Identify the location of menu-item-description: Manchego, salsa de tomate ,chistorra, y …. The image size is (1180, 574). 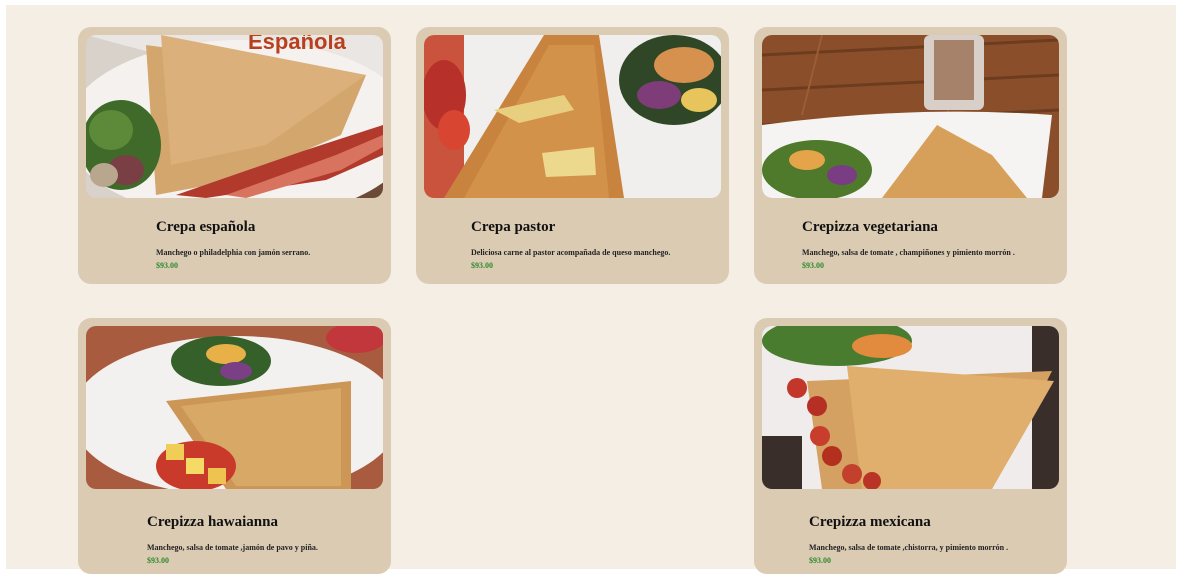
(909, 547).